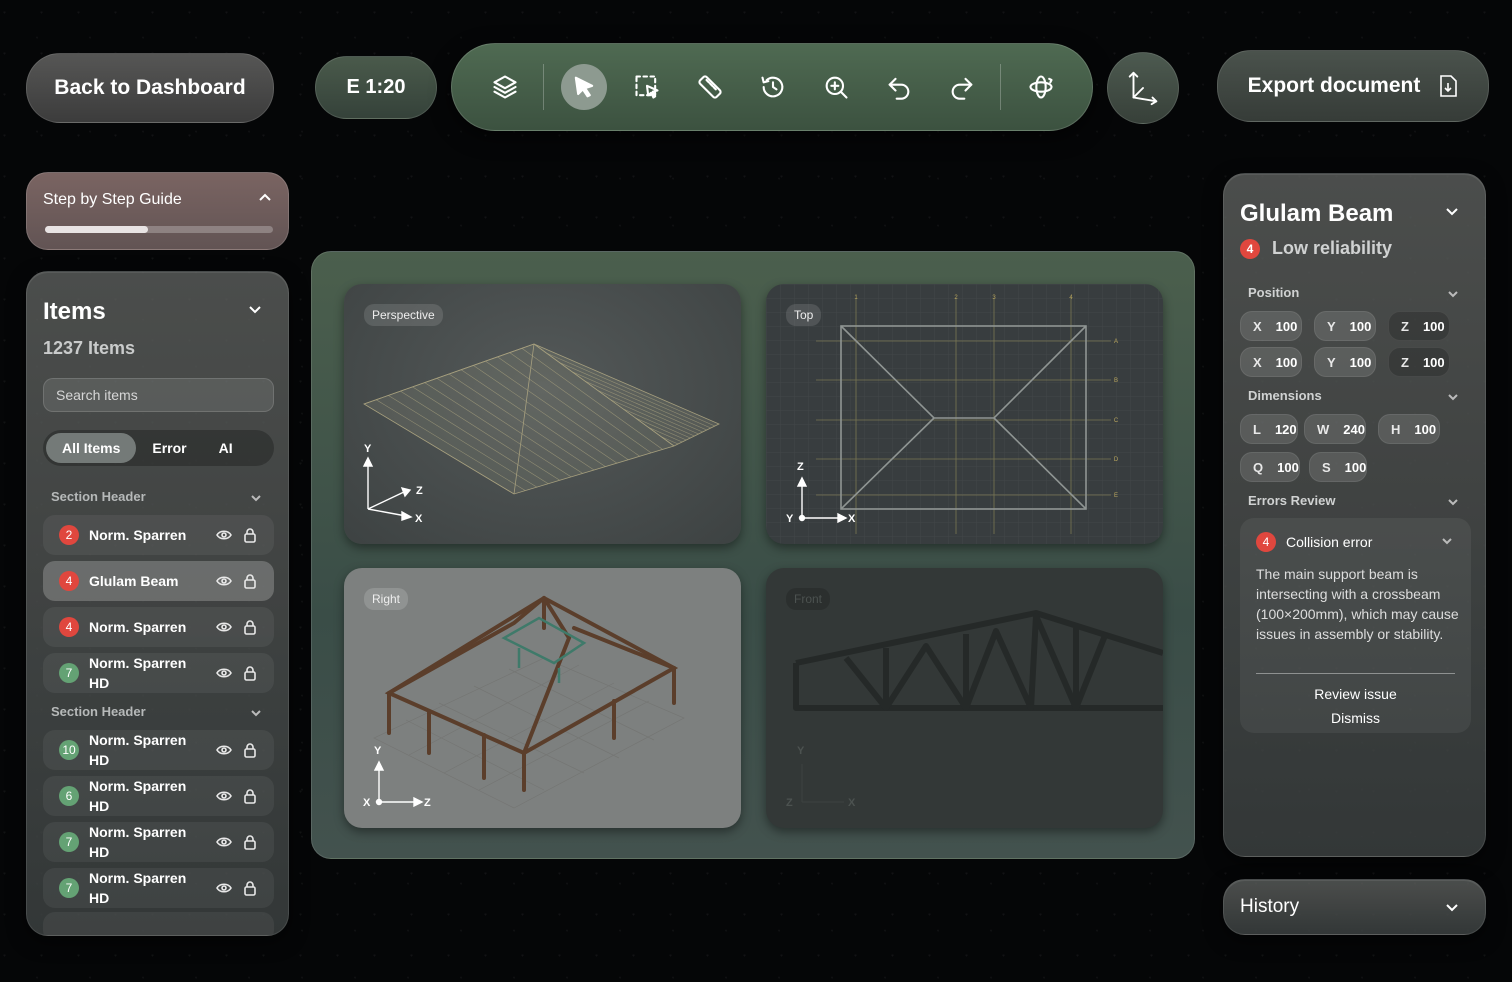 The image size is (1512, 982). What do you see at coordinates (584, 87) in the screenshot?
I see `pointer-icon` at bounding box center [584, 87].